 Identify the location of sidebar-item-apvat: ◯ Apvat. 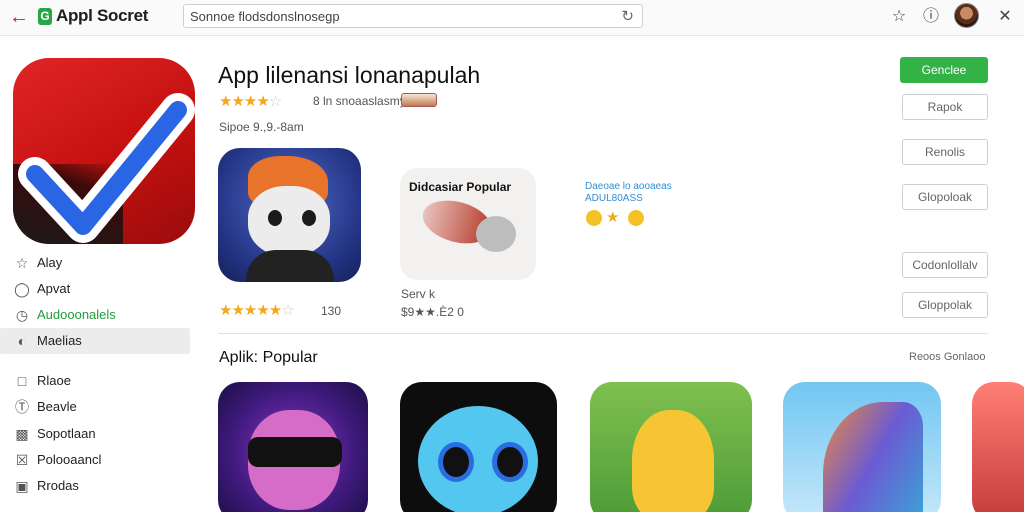
(95, 289).